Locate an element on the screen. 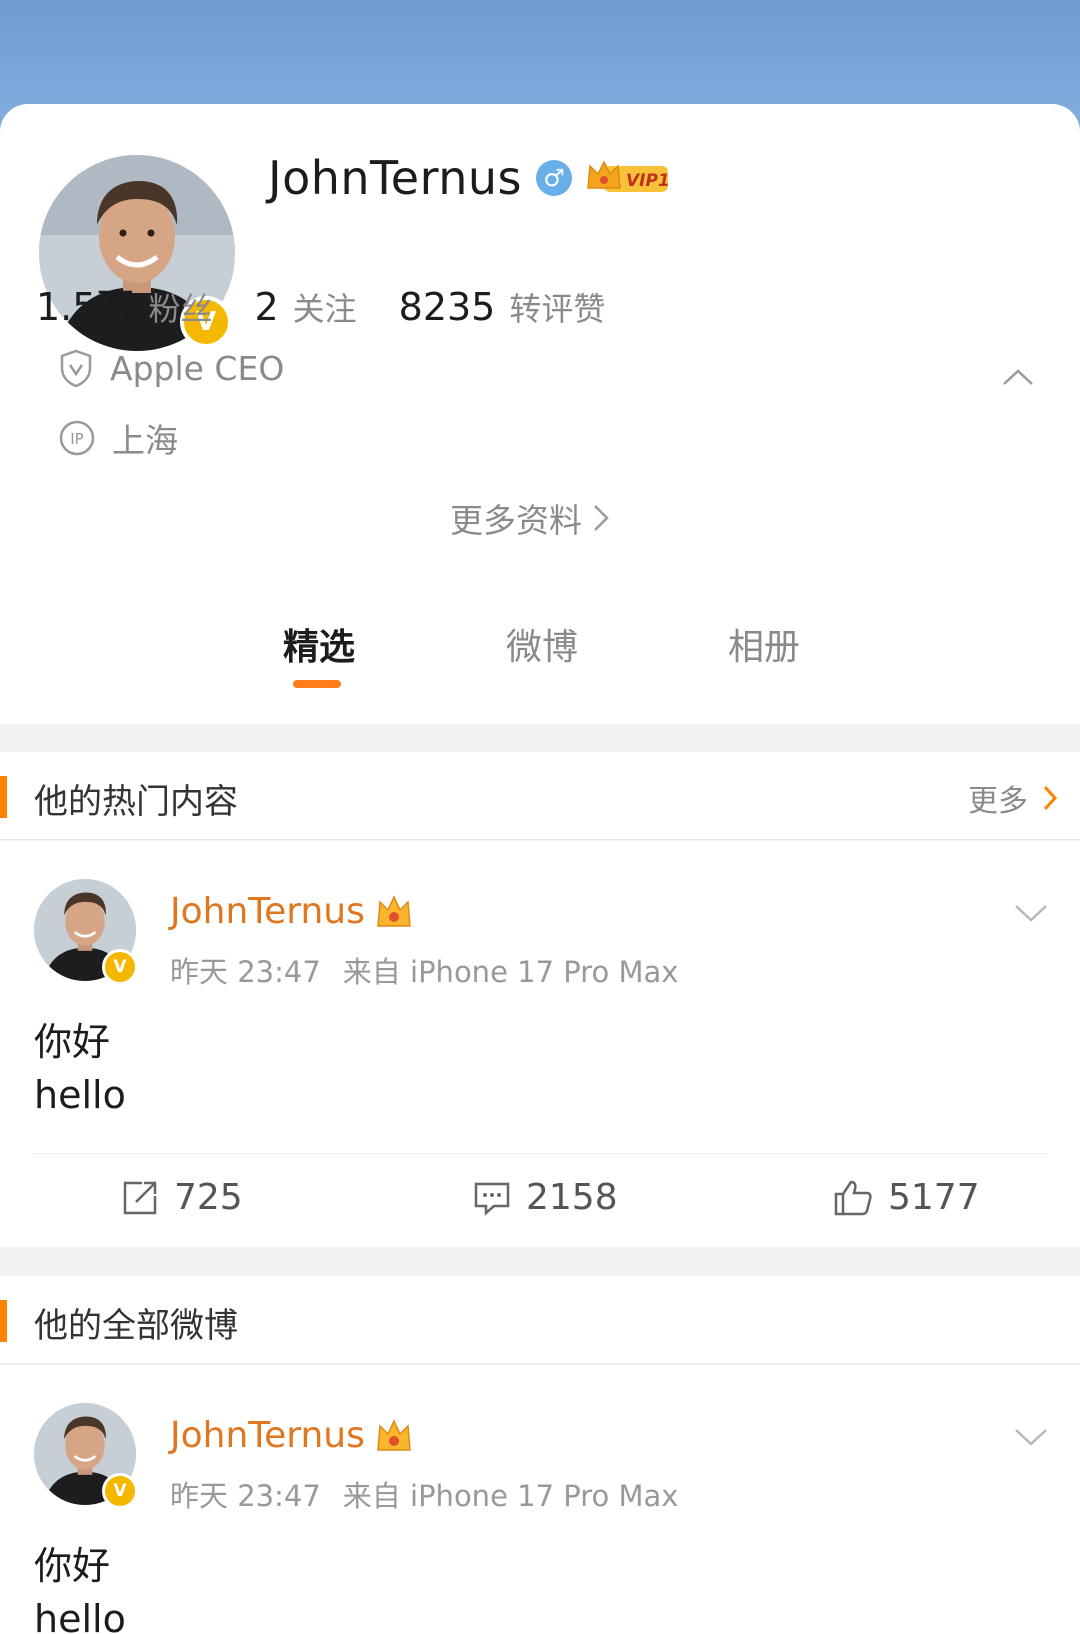 The image size is (1080, 1634). followers-label: 粉丝 is located at coordinates (180, 309).